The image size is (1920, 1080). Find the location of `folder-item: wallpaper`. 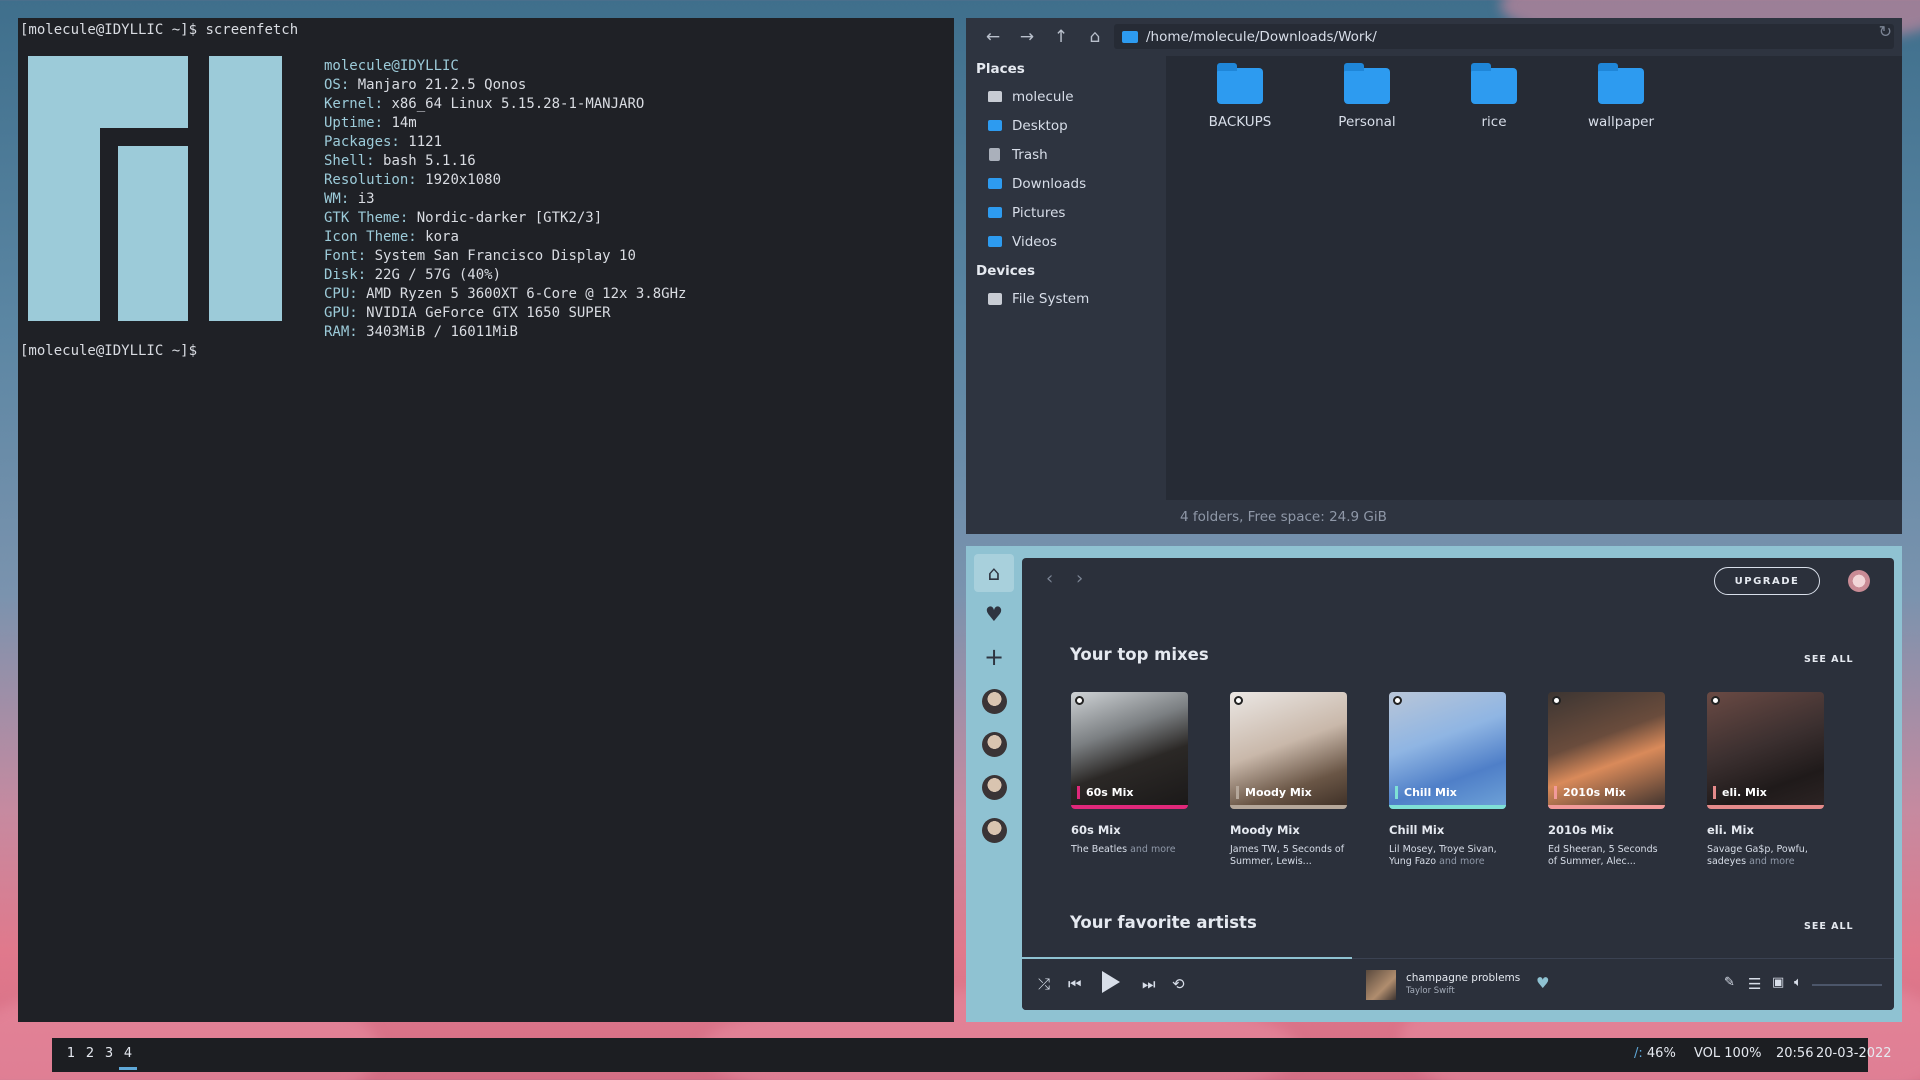

folder-item: wallpaper is located at coordinates (1621, 96).